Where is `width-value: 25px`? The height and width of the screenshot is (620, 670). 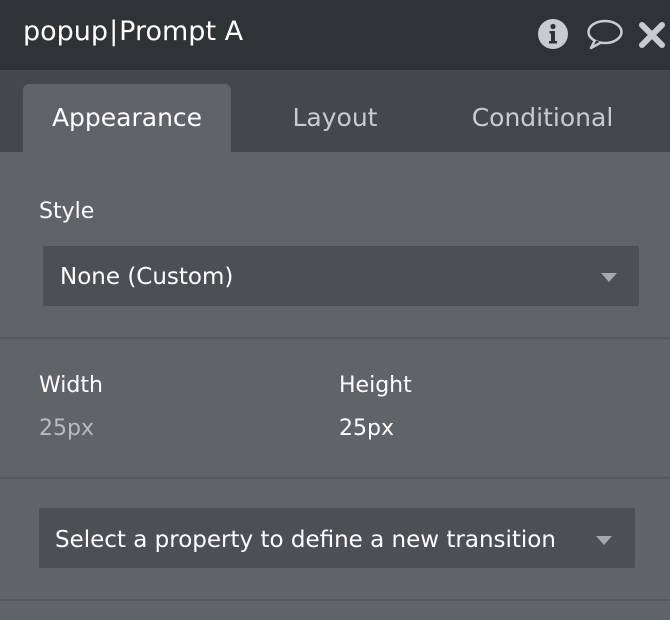
width-value: 25px is located at coordinates (66, 428).